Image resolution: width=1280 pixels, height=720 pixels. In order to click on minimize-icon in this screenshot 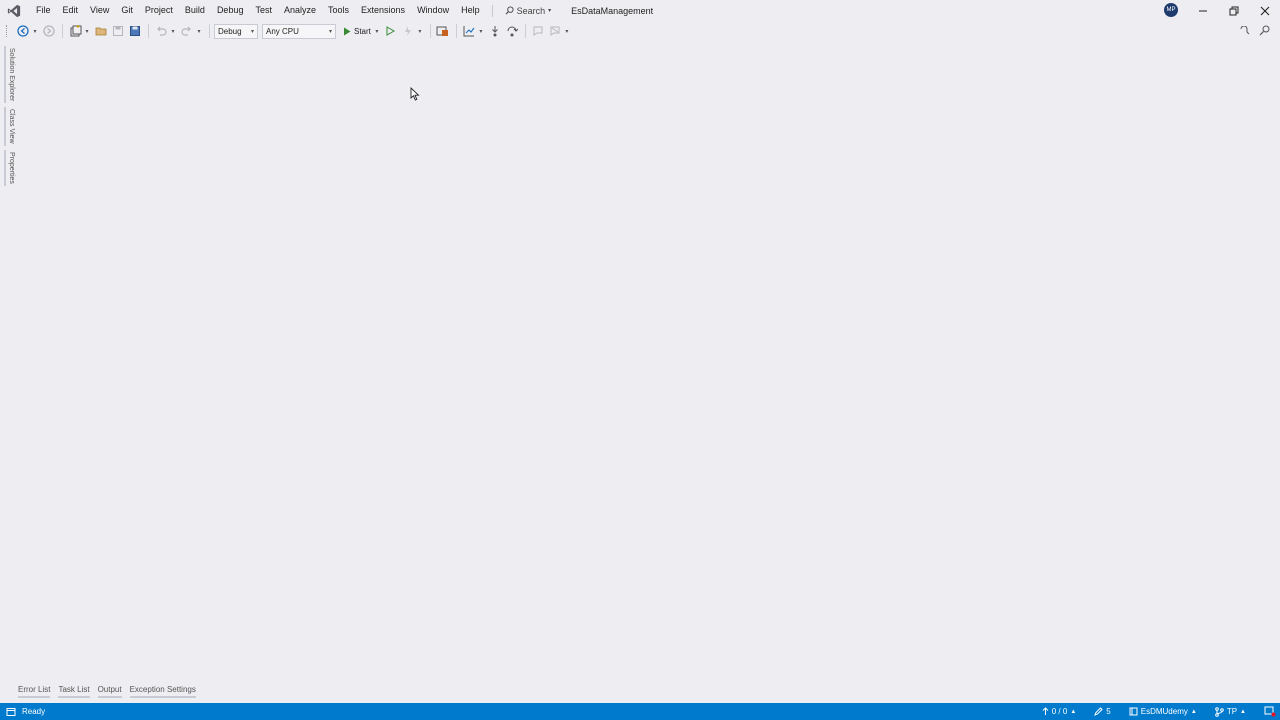, I will do `click(1202, 10)`.